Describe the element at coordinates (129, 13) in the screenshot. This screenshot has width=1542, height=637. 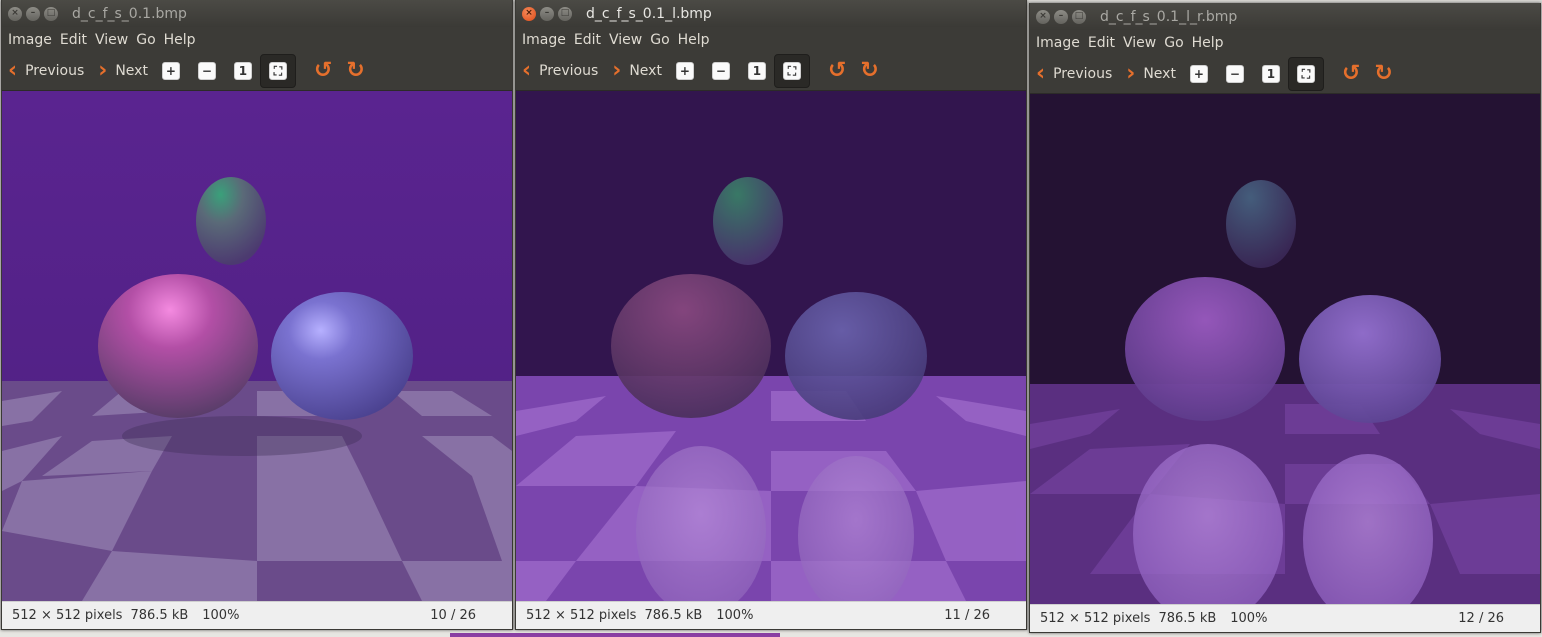
I see `window-title: d_c_f_s_0.1.bmp` at that location.